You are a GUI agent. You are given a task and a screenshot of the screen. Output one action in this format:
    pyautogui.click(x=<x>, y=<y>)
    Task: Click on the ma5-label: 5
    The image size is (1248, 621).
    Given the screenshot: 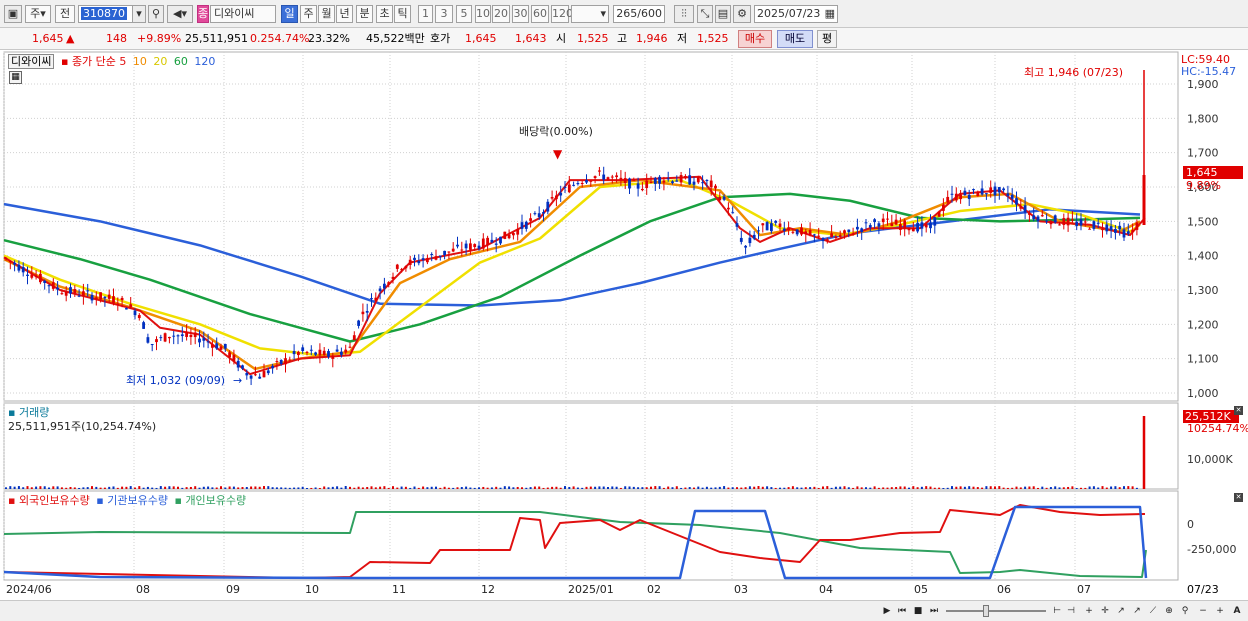 What is the action you would take?
    pyautogui.click(x=122, y=61)
    